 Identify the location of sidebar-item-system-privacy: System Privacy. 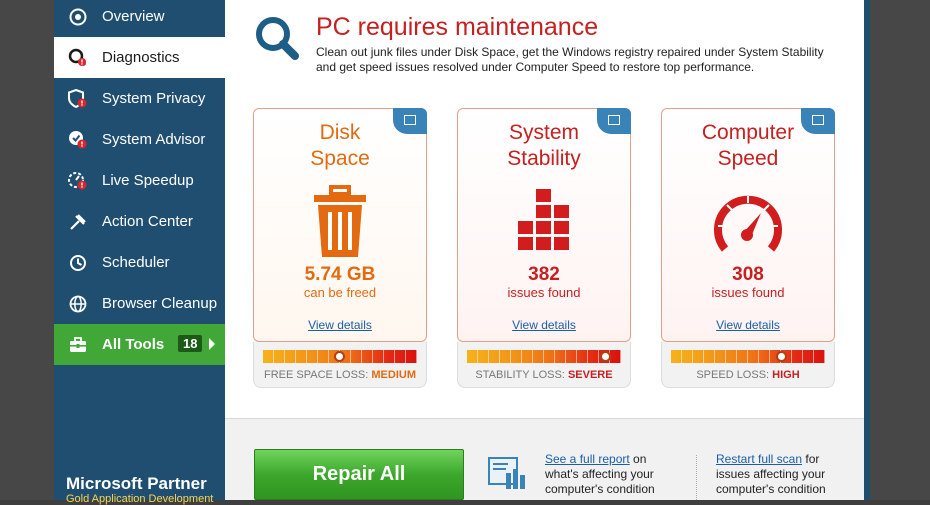
(139, 98).